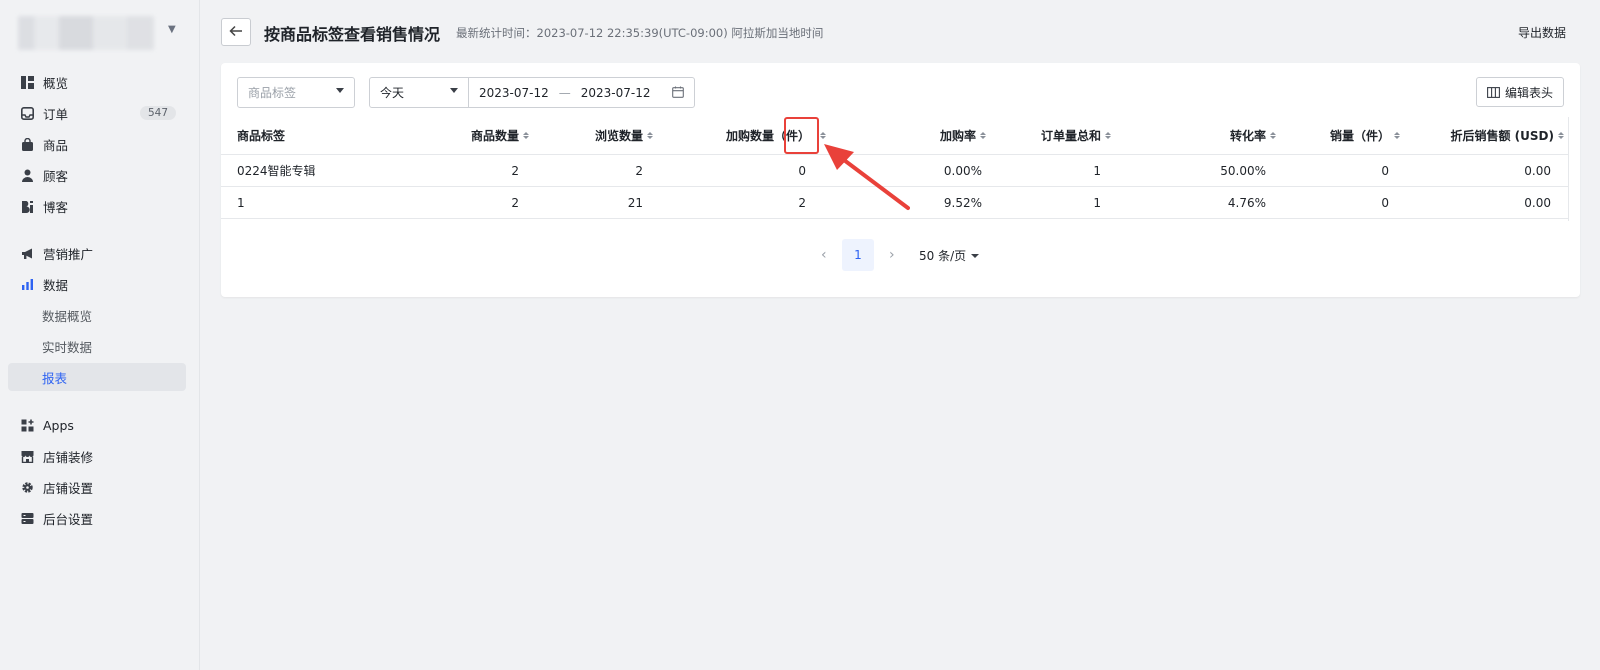 This screenshot has height=670, width=1600. I want to click on sidebar-item-label: 商品, so click(56, 145).